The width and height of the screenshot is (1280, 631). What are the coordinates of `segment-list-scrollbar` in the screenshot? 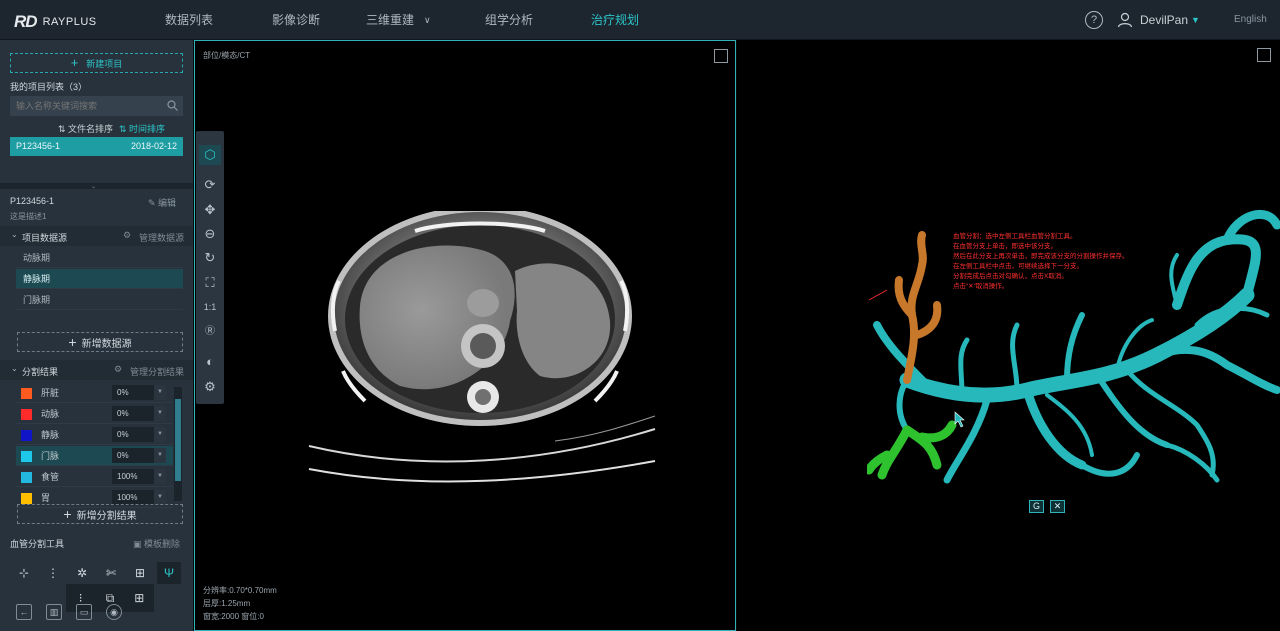 It's located at (178, 444).